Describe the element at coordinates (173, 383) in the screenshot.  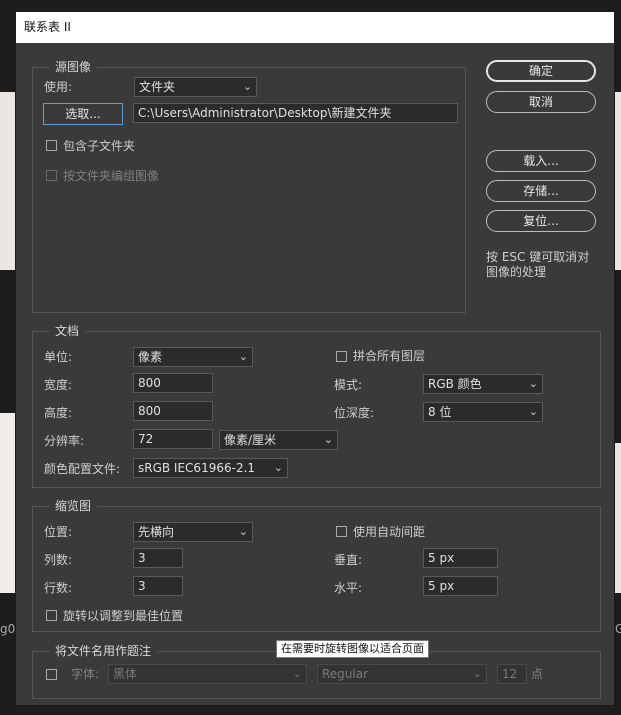
I see `width-field: 800` at that location.